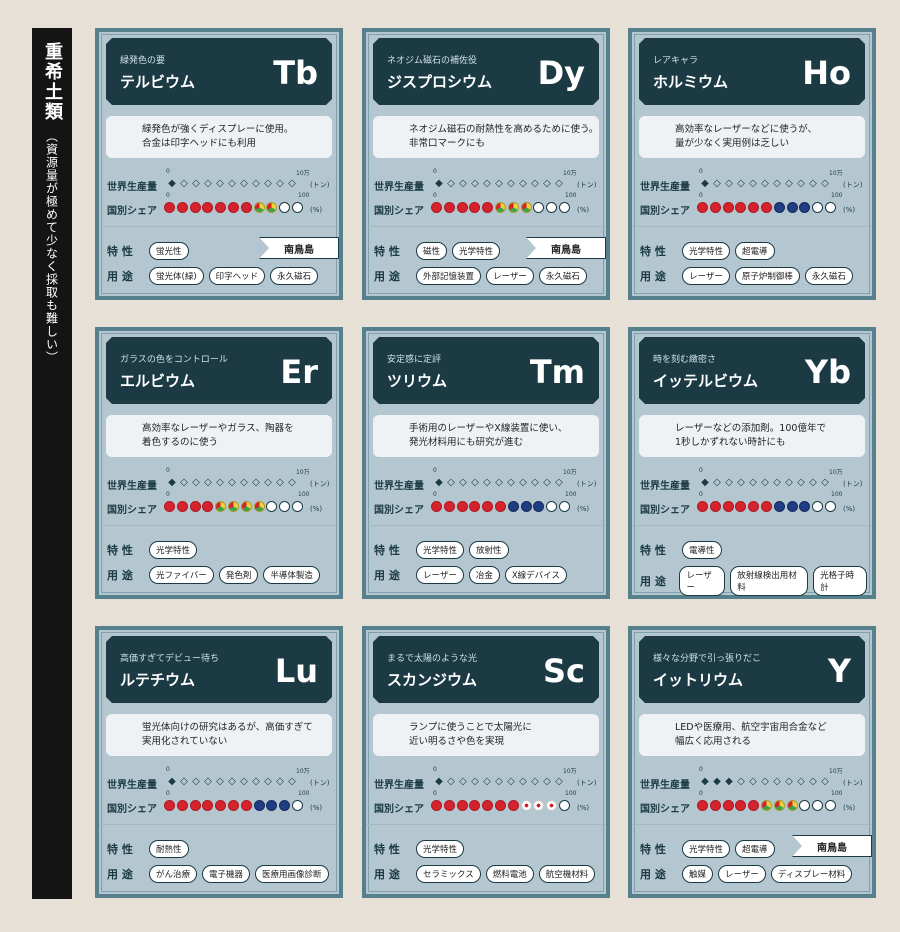  I want to click on uses-row: 用 途 蛍光体(緑) 印字ヘッド 永久磁石, so click(215, 276).